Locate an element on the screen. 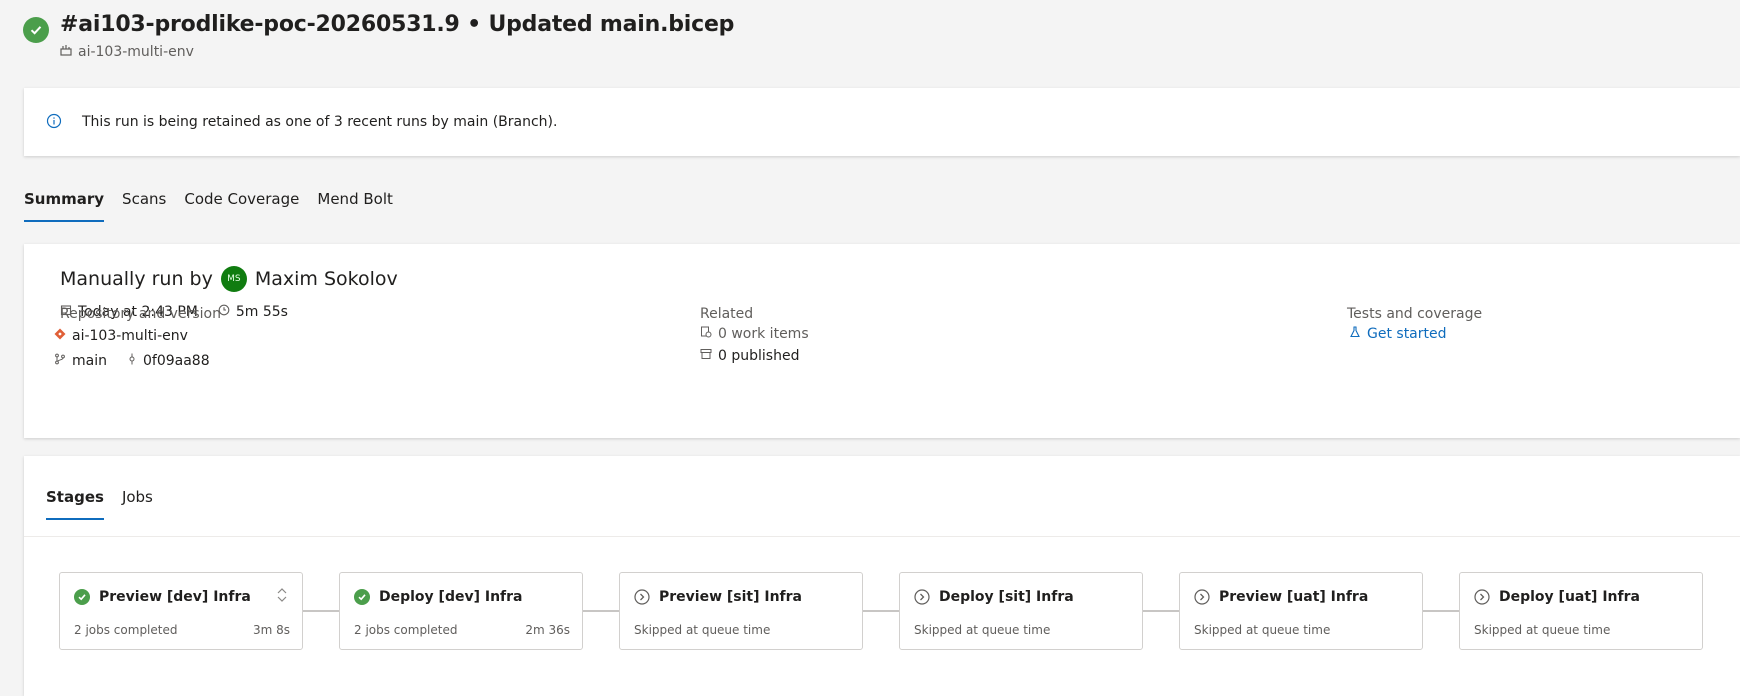  repository-label: Repository and version is located at coordinates (140, 314).